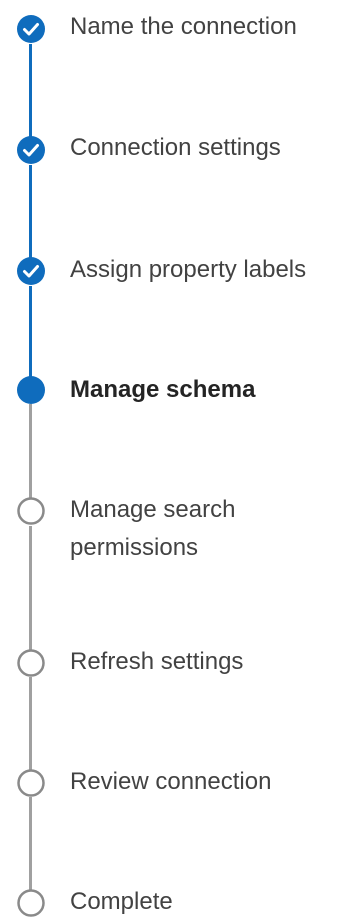  Describe the element at coordinates (171, 781) in the screenshot. I see `step-label: Review connection` at that location.